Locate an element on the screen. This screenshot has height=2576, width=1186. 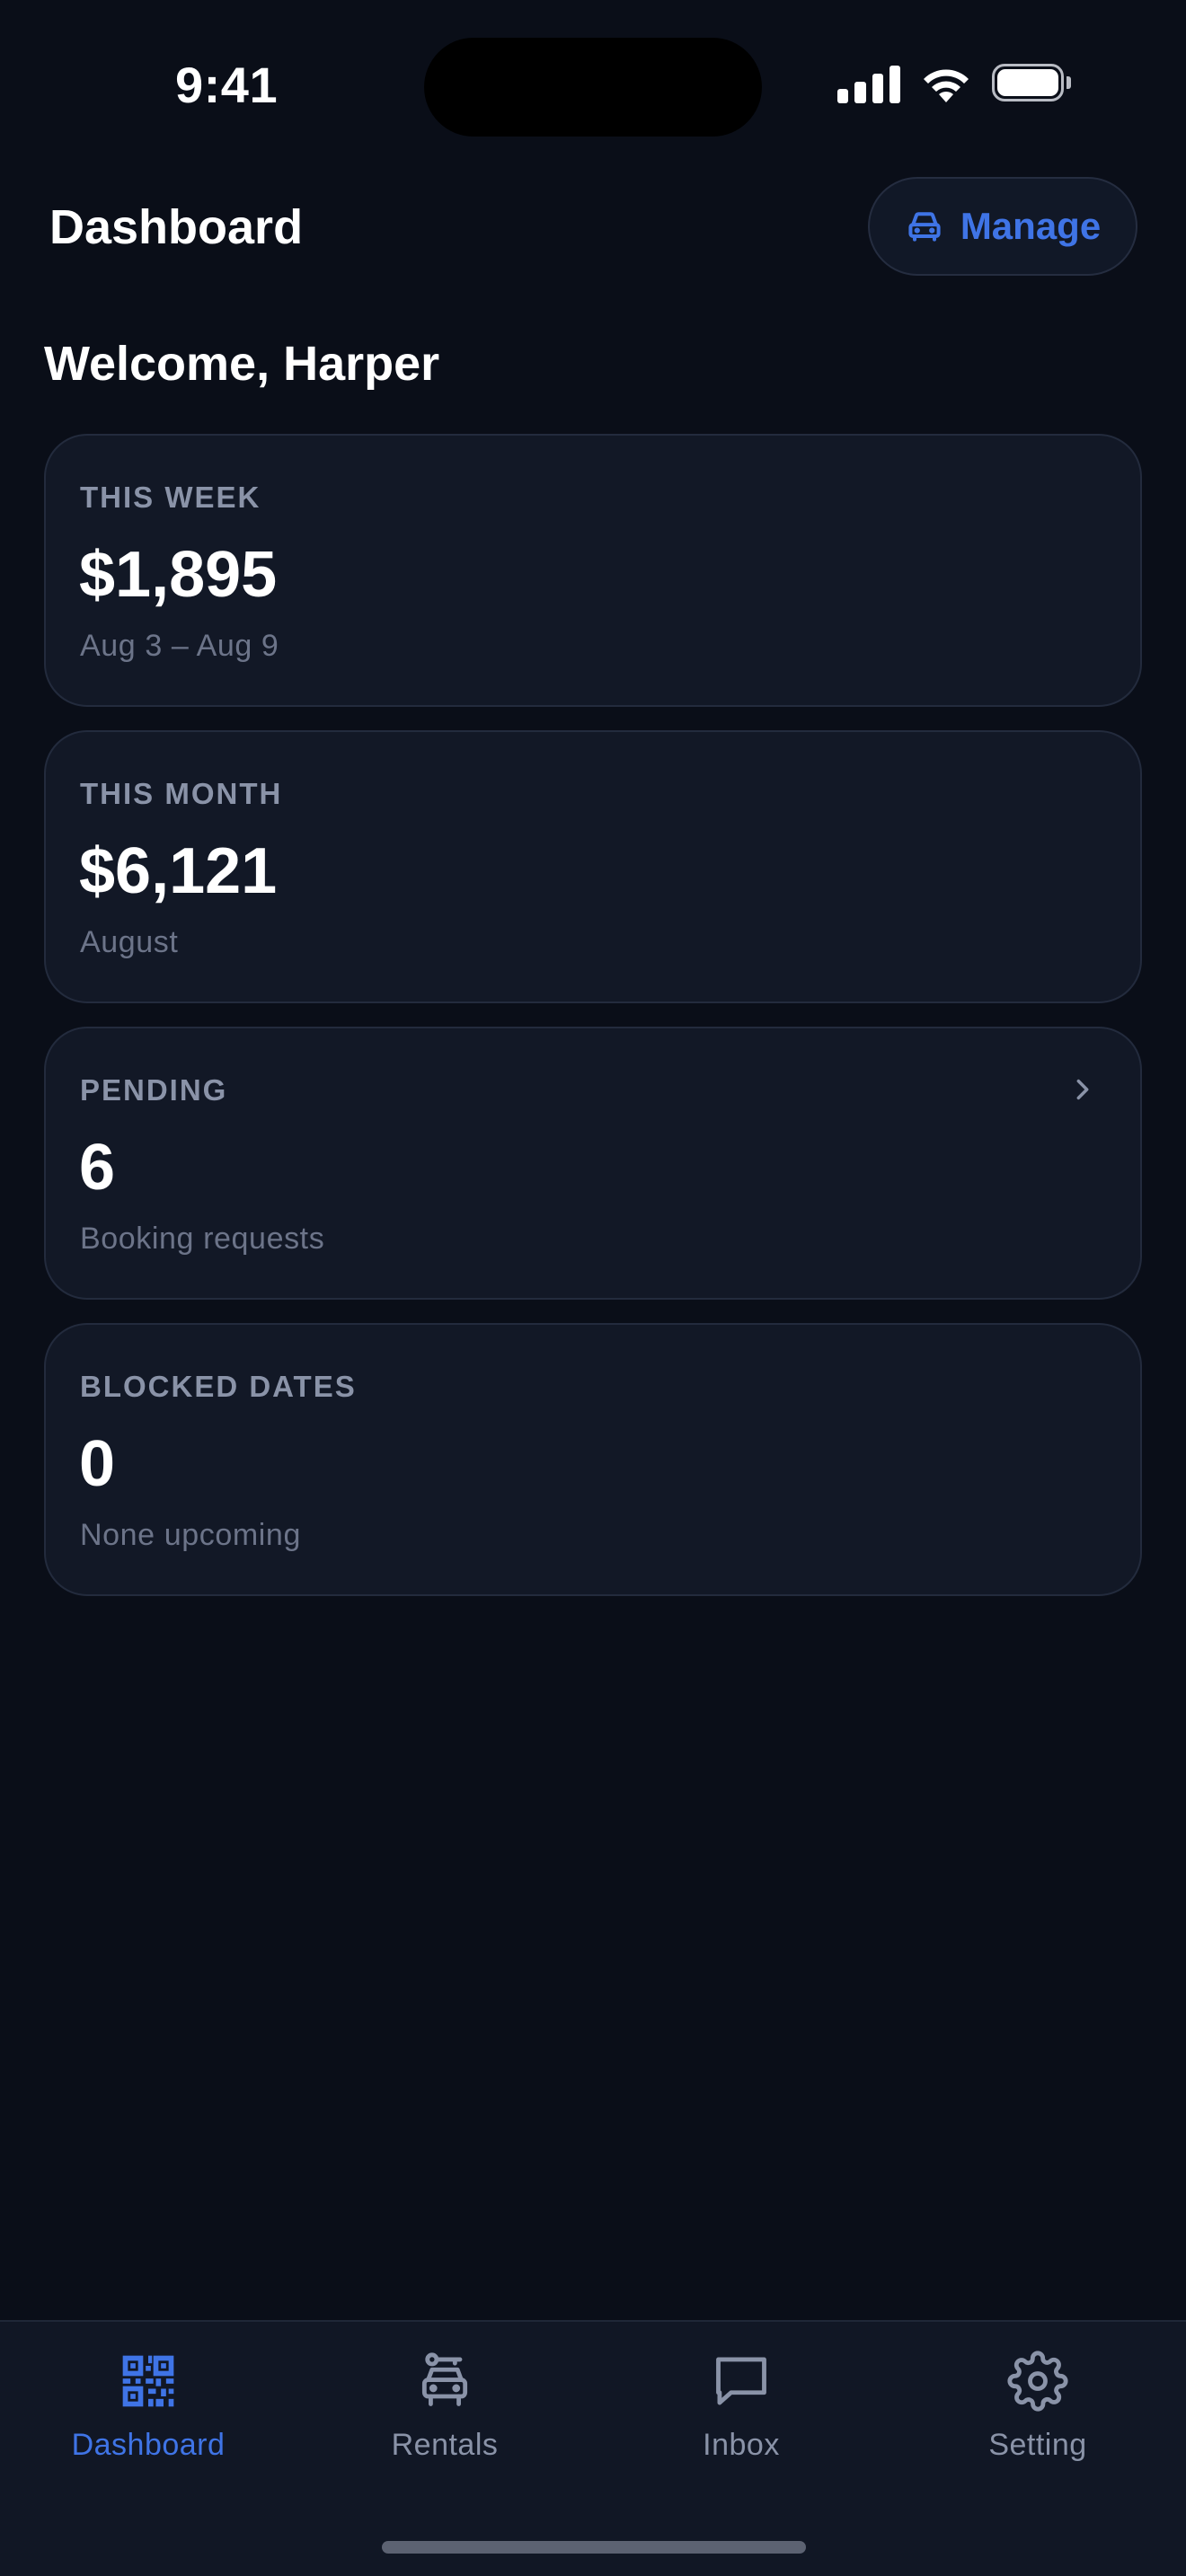
wifi-icon is located at coordinates (946, 85).